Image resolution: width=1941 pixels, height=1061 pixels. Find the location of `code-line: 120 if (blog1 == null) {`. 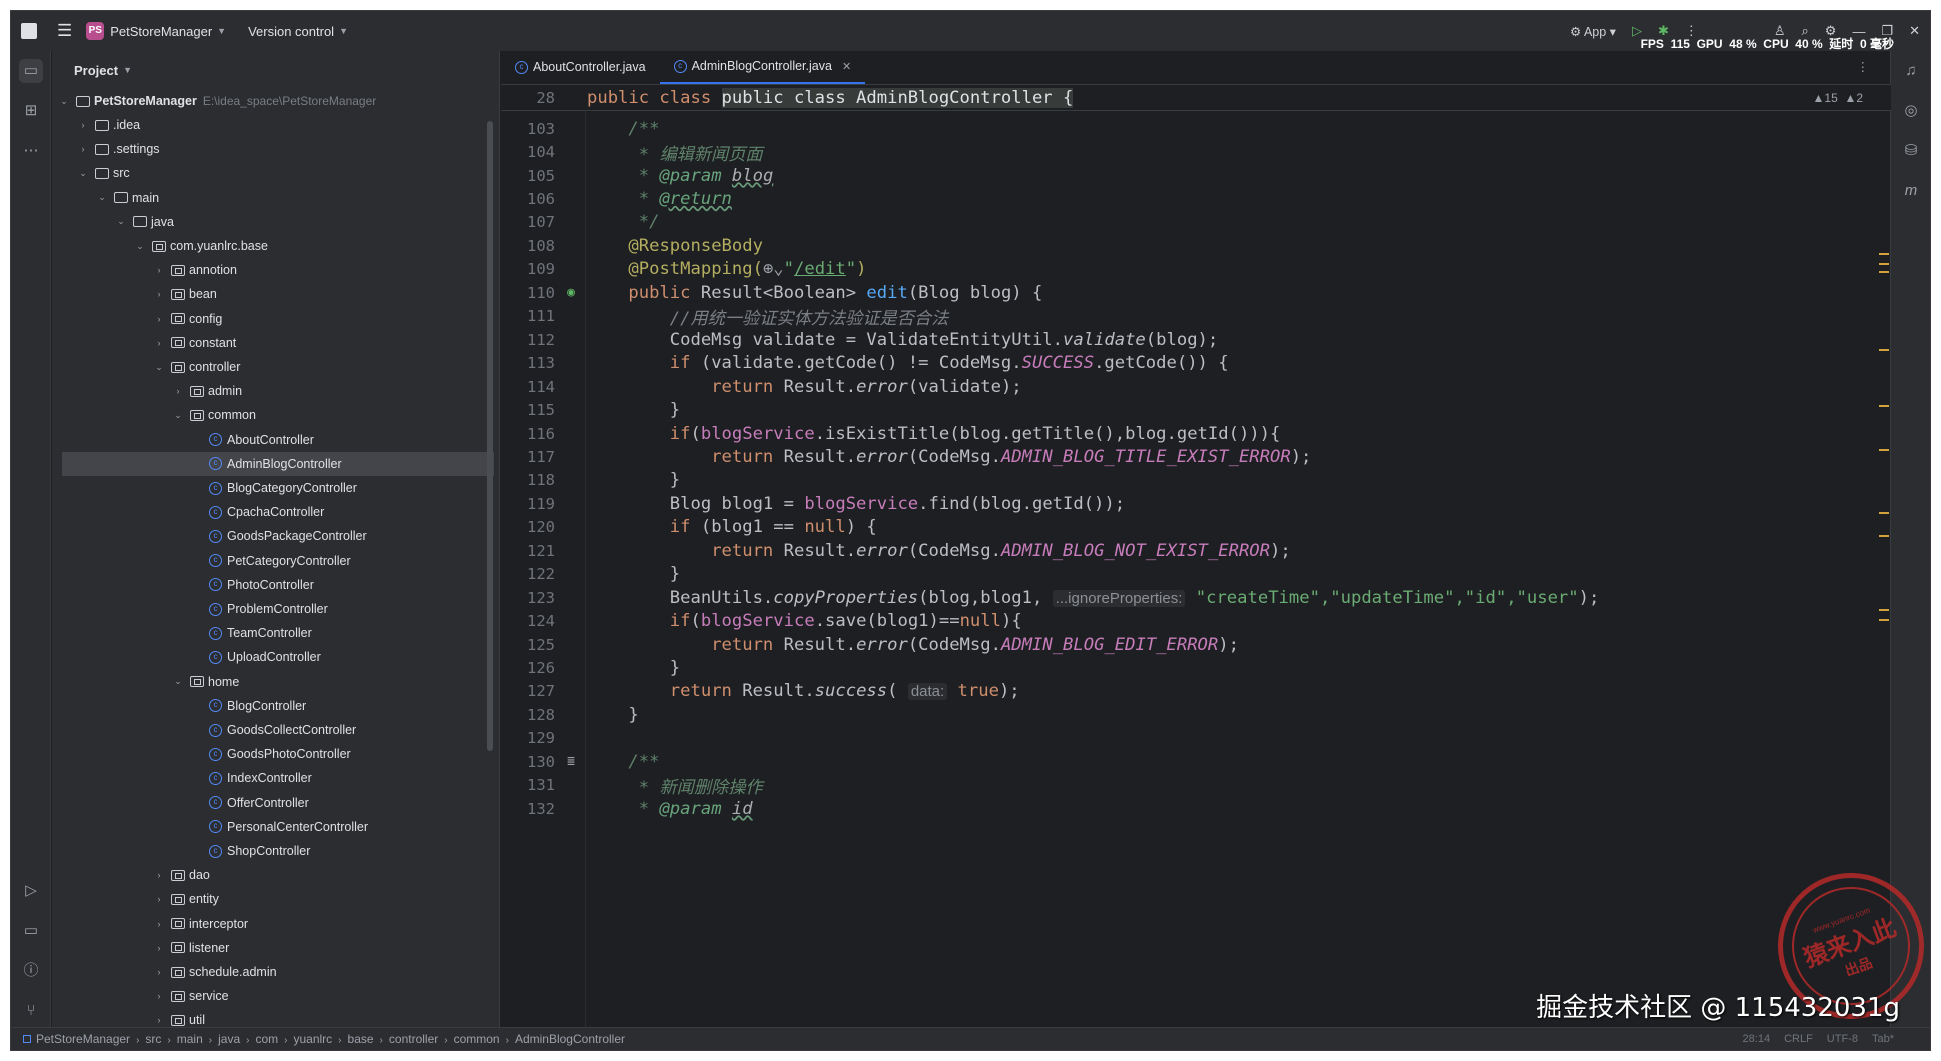

code-line: 120 if (blog1 == null) { is located at coordinates (1196, 527).